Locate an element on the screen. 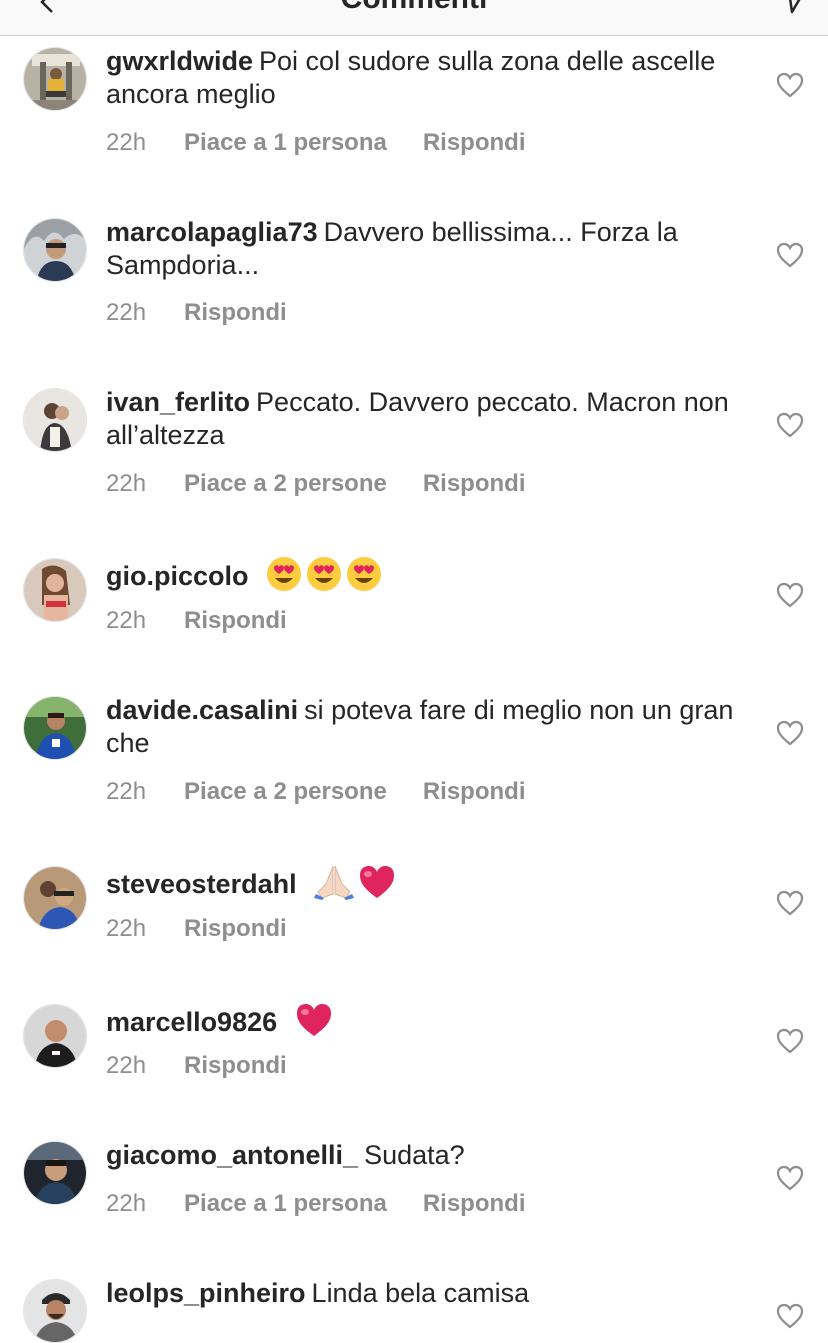  comment-text: gio.piccolo is located at coordinates (426, 574).